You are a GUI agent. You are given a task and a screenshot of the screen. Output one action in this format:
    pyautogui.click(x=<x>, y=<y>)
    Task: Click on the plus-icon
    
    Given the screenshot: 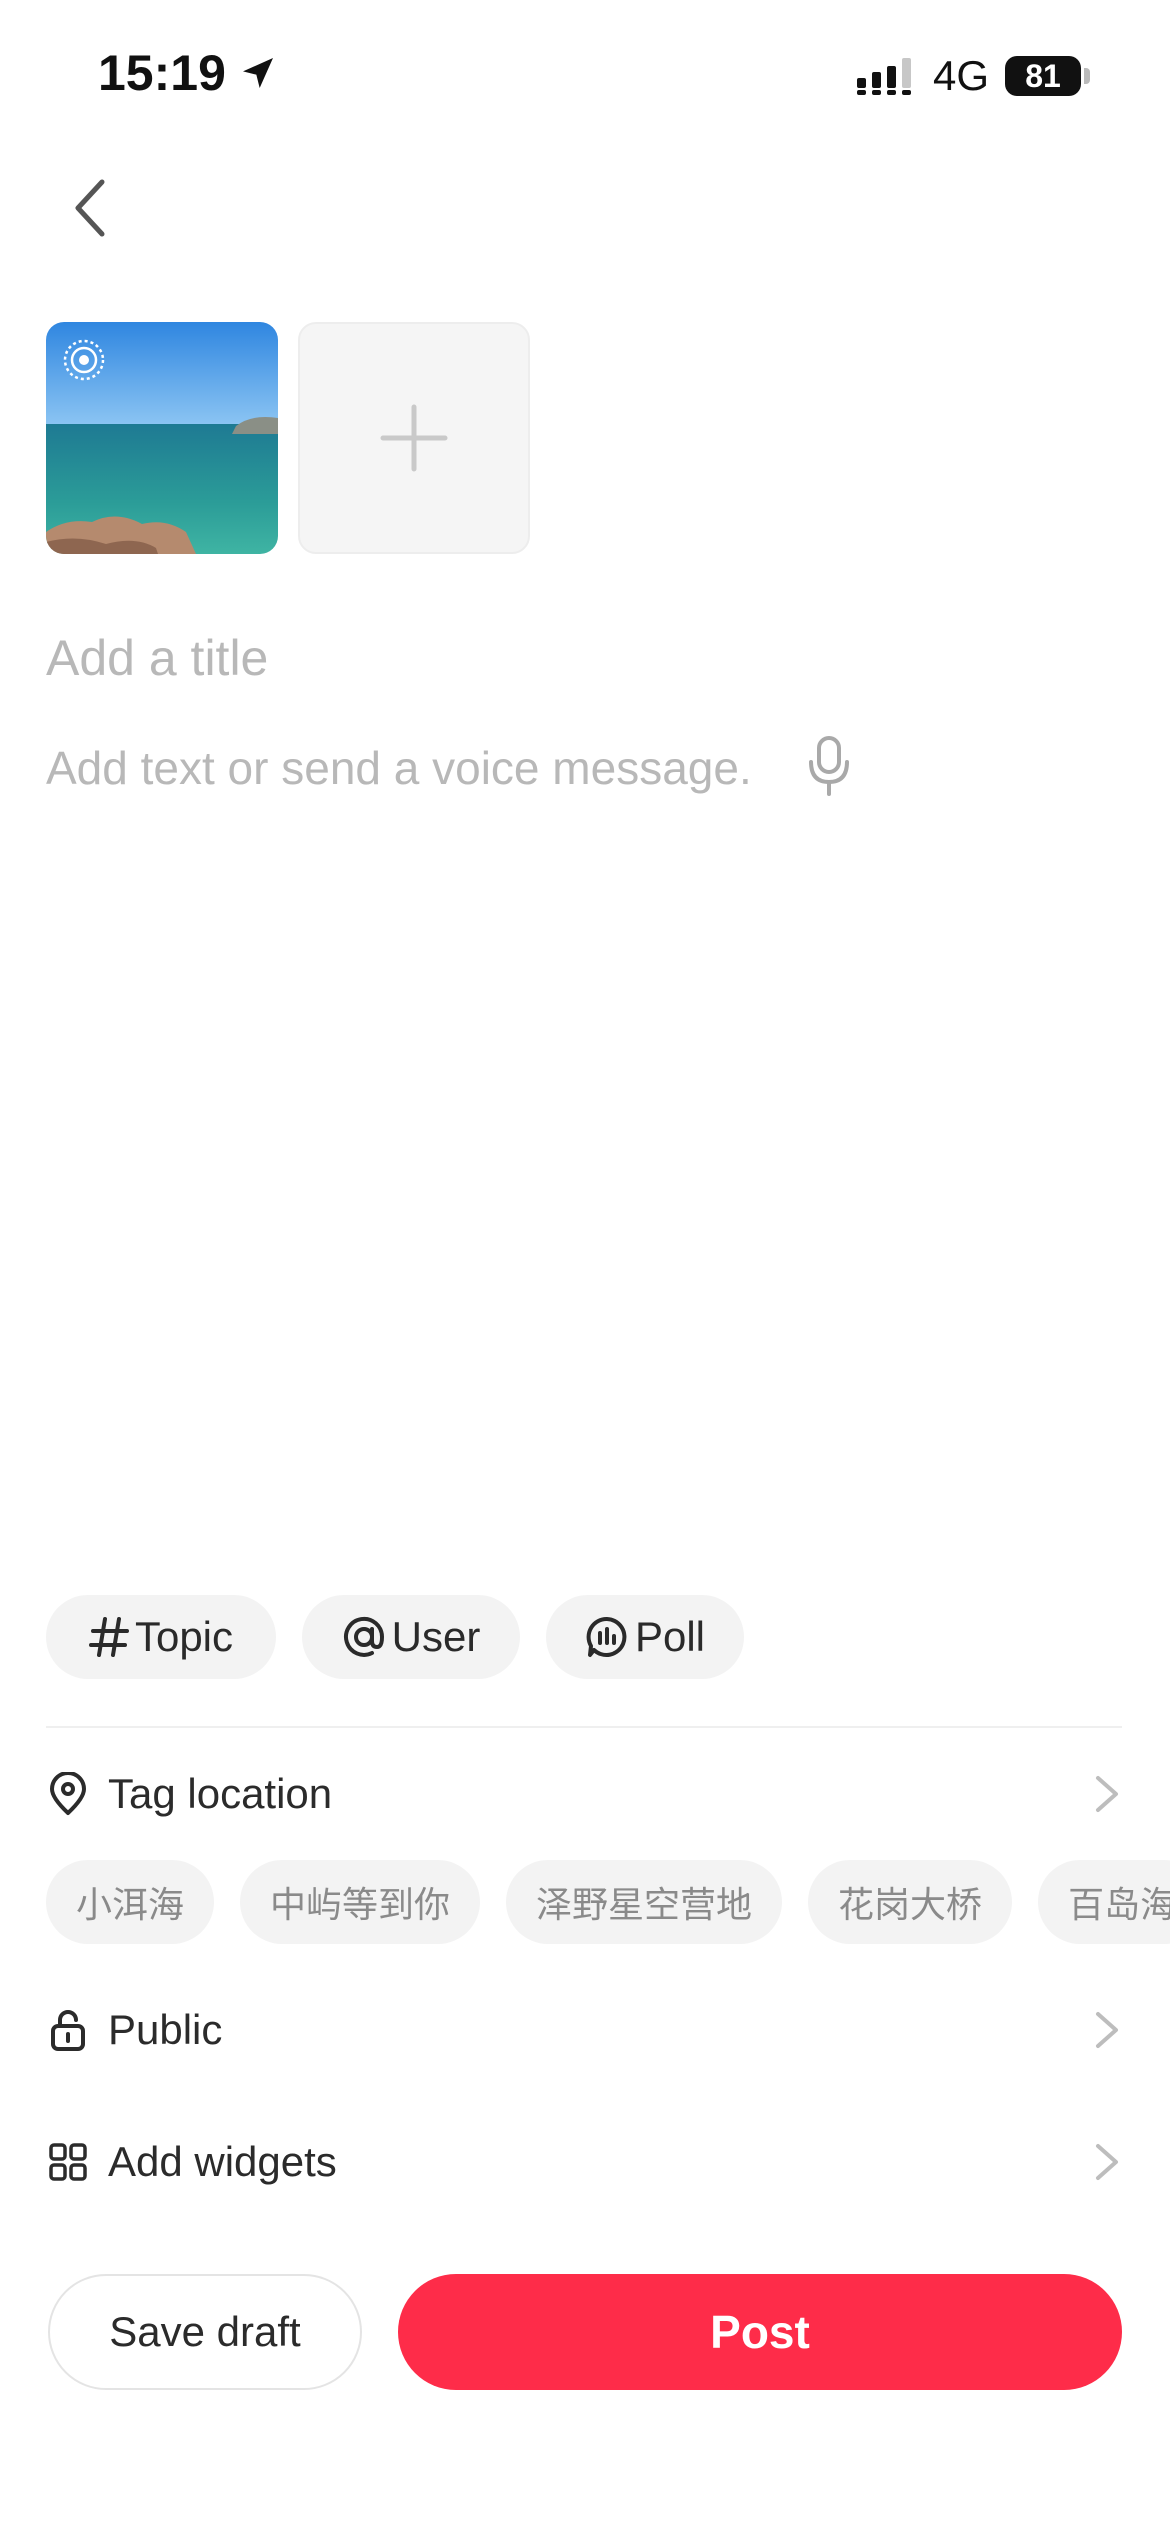 What is the action you would take?
    pyautogui.click(x=414, y=438)
    